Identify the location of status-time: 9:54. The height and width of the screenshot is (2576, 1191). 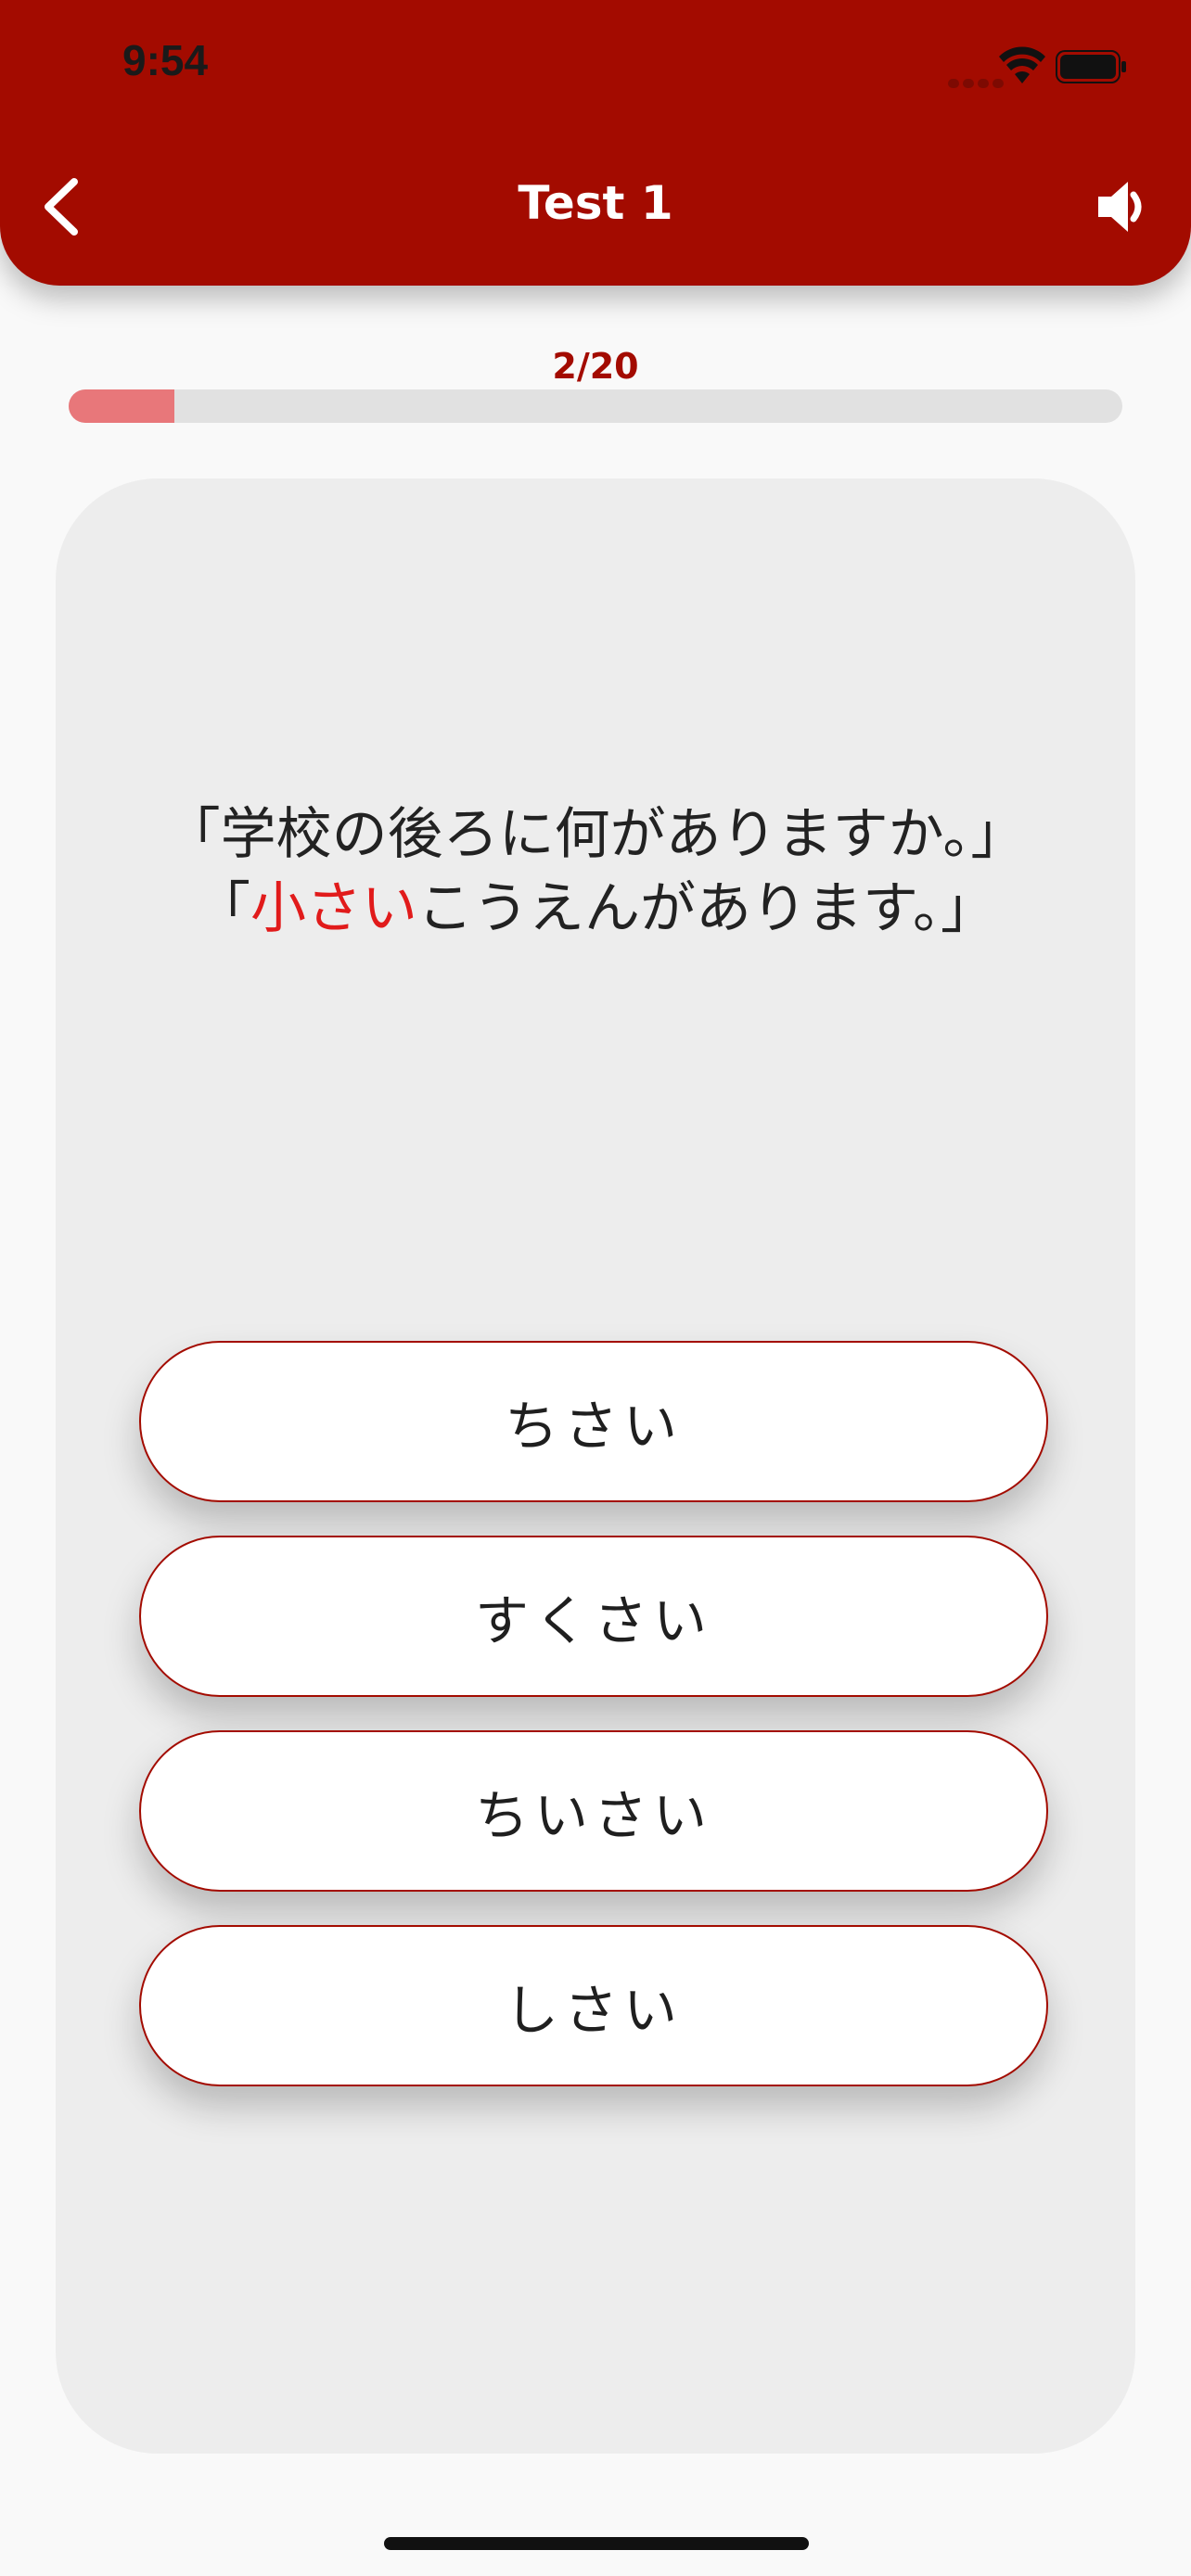
(165, 60).